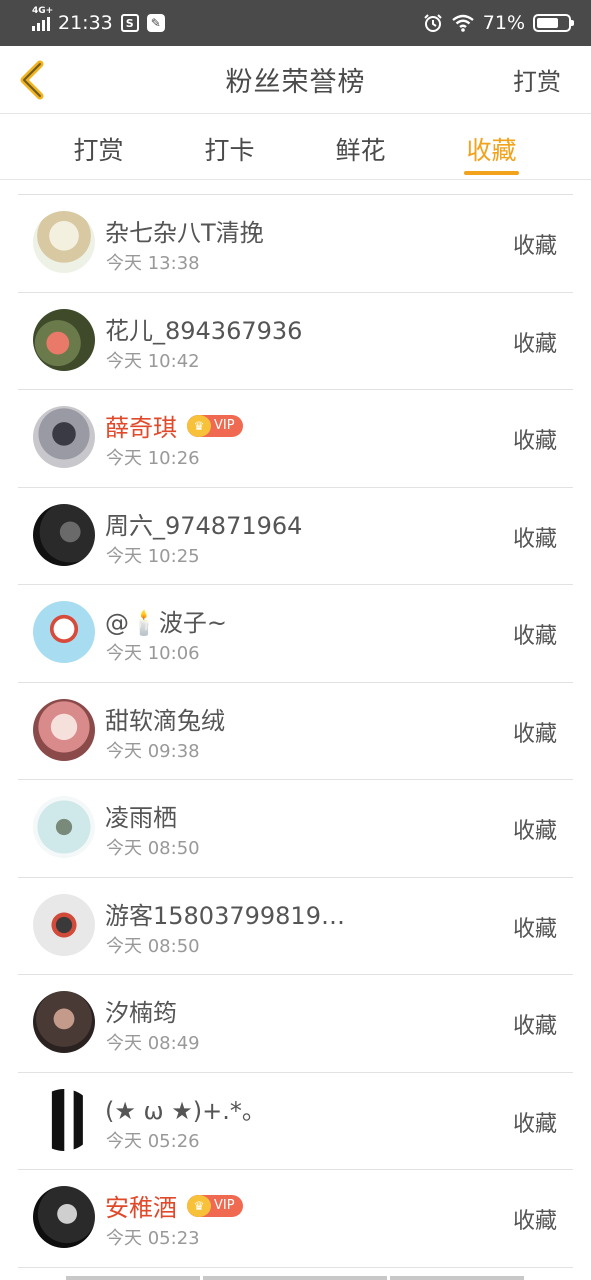 The width and height of the screenshot is (591, 1280). Describe the element at coordinates (166, 623) in the screenshot. I see `fan-name: @🕯️波子~` at that location.